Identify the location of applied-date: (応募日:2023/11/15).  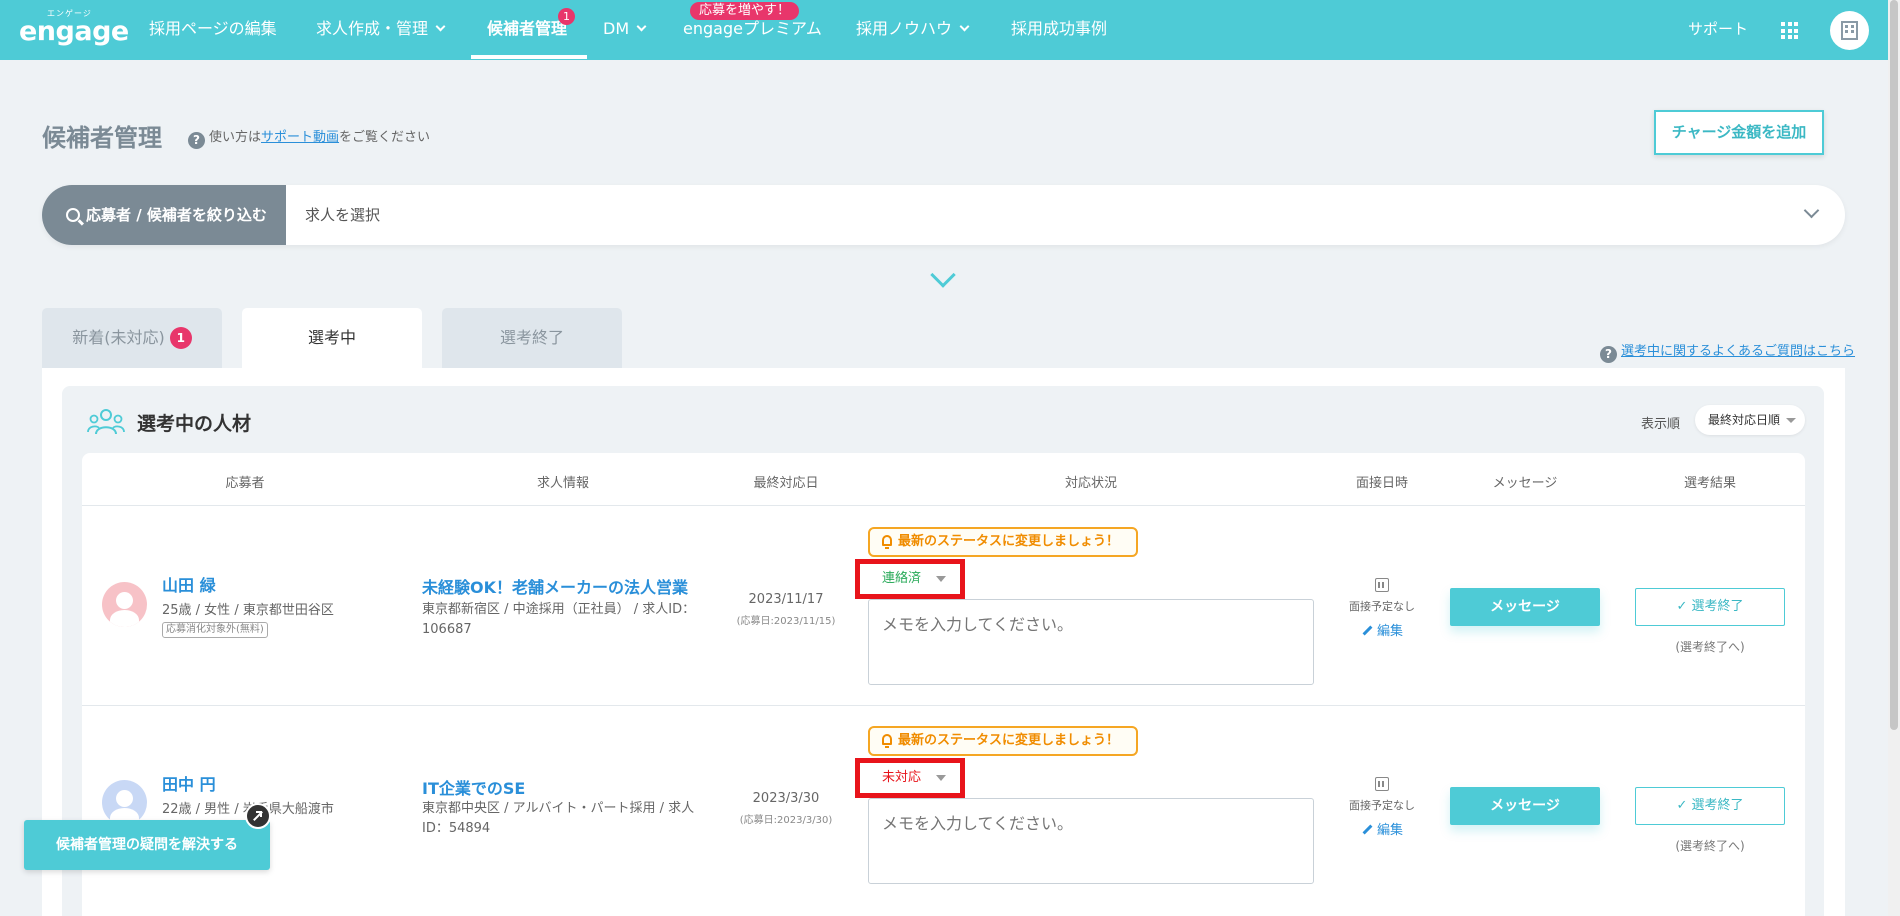
(786, 621).